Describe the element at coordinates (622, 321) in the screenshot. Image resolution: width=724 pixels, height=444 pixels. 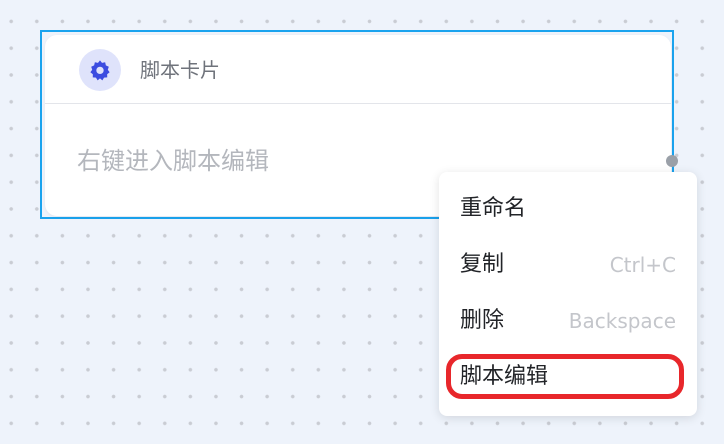
I see `menu-item-shortcut: Backspace` at that location.